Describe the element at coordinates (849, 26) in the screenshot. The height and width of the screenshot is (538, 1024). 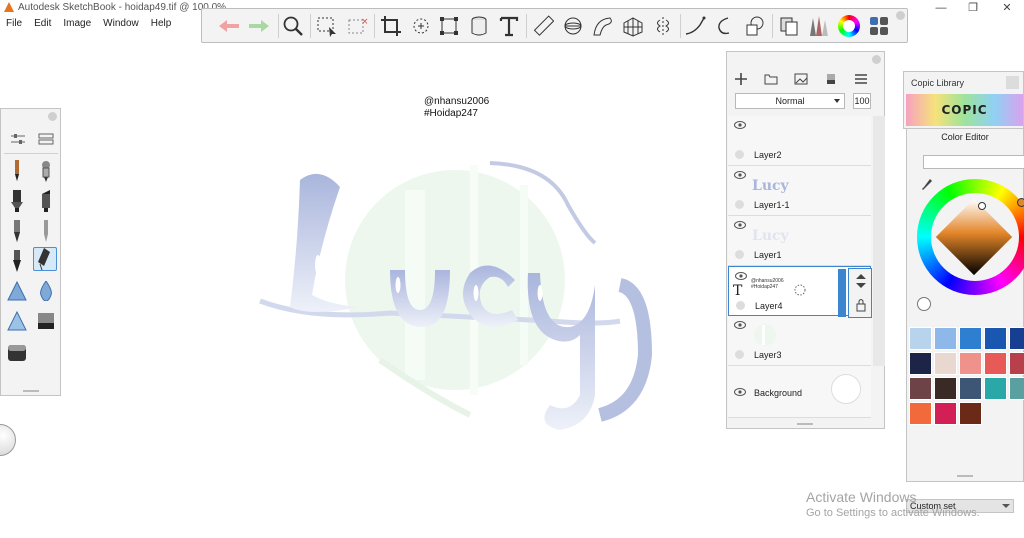
I see `color-wheel-icon` at that location.